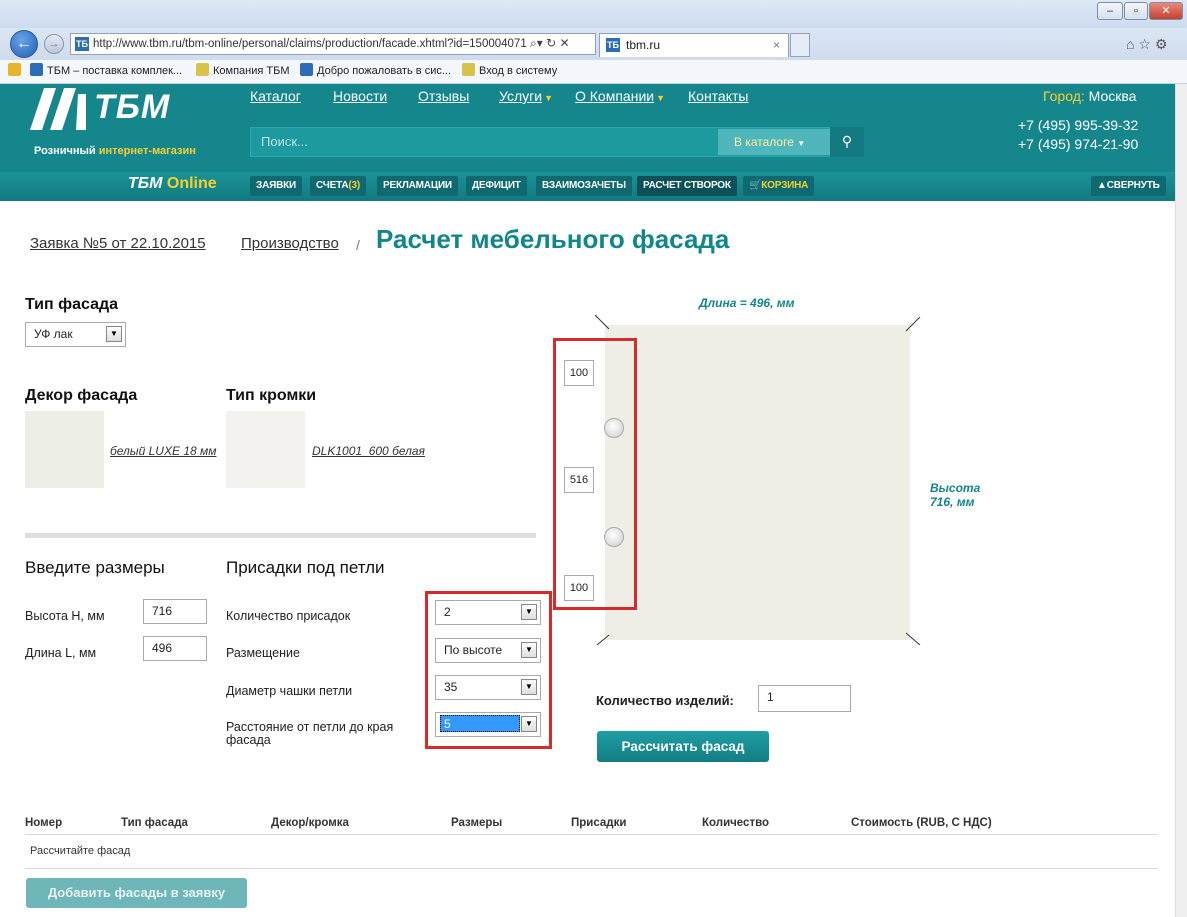  I want to click on edge-swatch, so click(265, 449).